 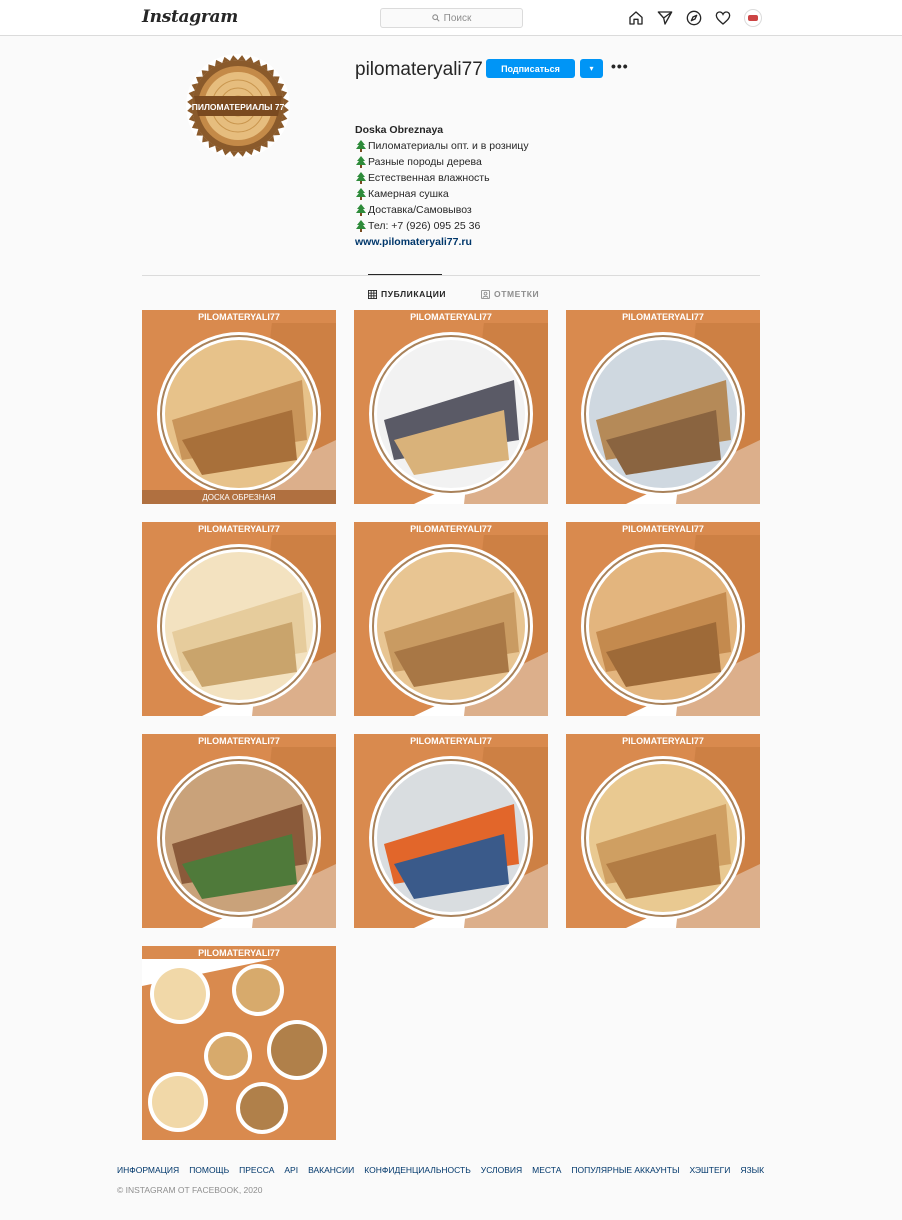 What do you see at coordinates (710, 1170) in the screenshot?
I see `footer-link: ХЭШТЕГИ` at bounding box center [710, 1170].